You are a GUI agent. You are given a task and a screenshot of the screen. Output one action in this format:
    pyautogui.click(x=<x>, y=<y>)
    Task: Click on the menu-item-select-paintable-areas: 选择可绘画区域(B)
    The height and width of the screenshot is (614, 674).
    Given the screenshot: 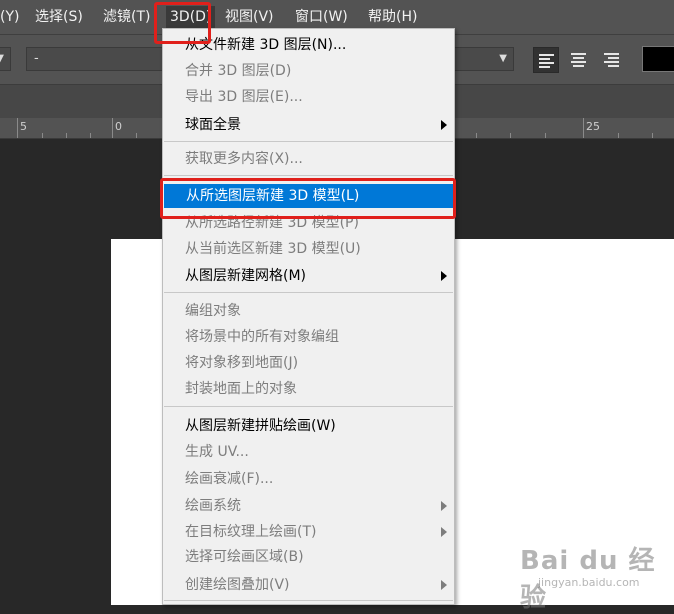 What is the action you would take?
    pyautogui.click(x=308, y=557)
    